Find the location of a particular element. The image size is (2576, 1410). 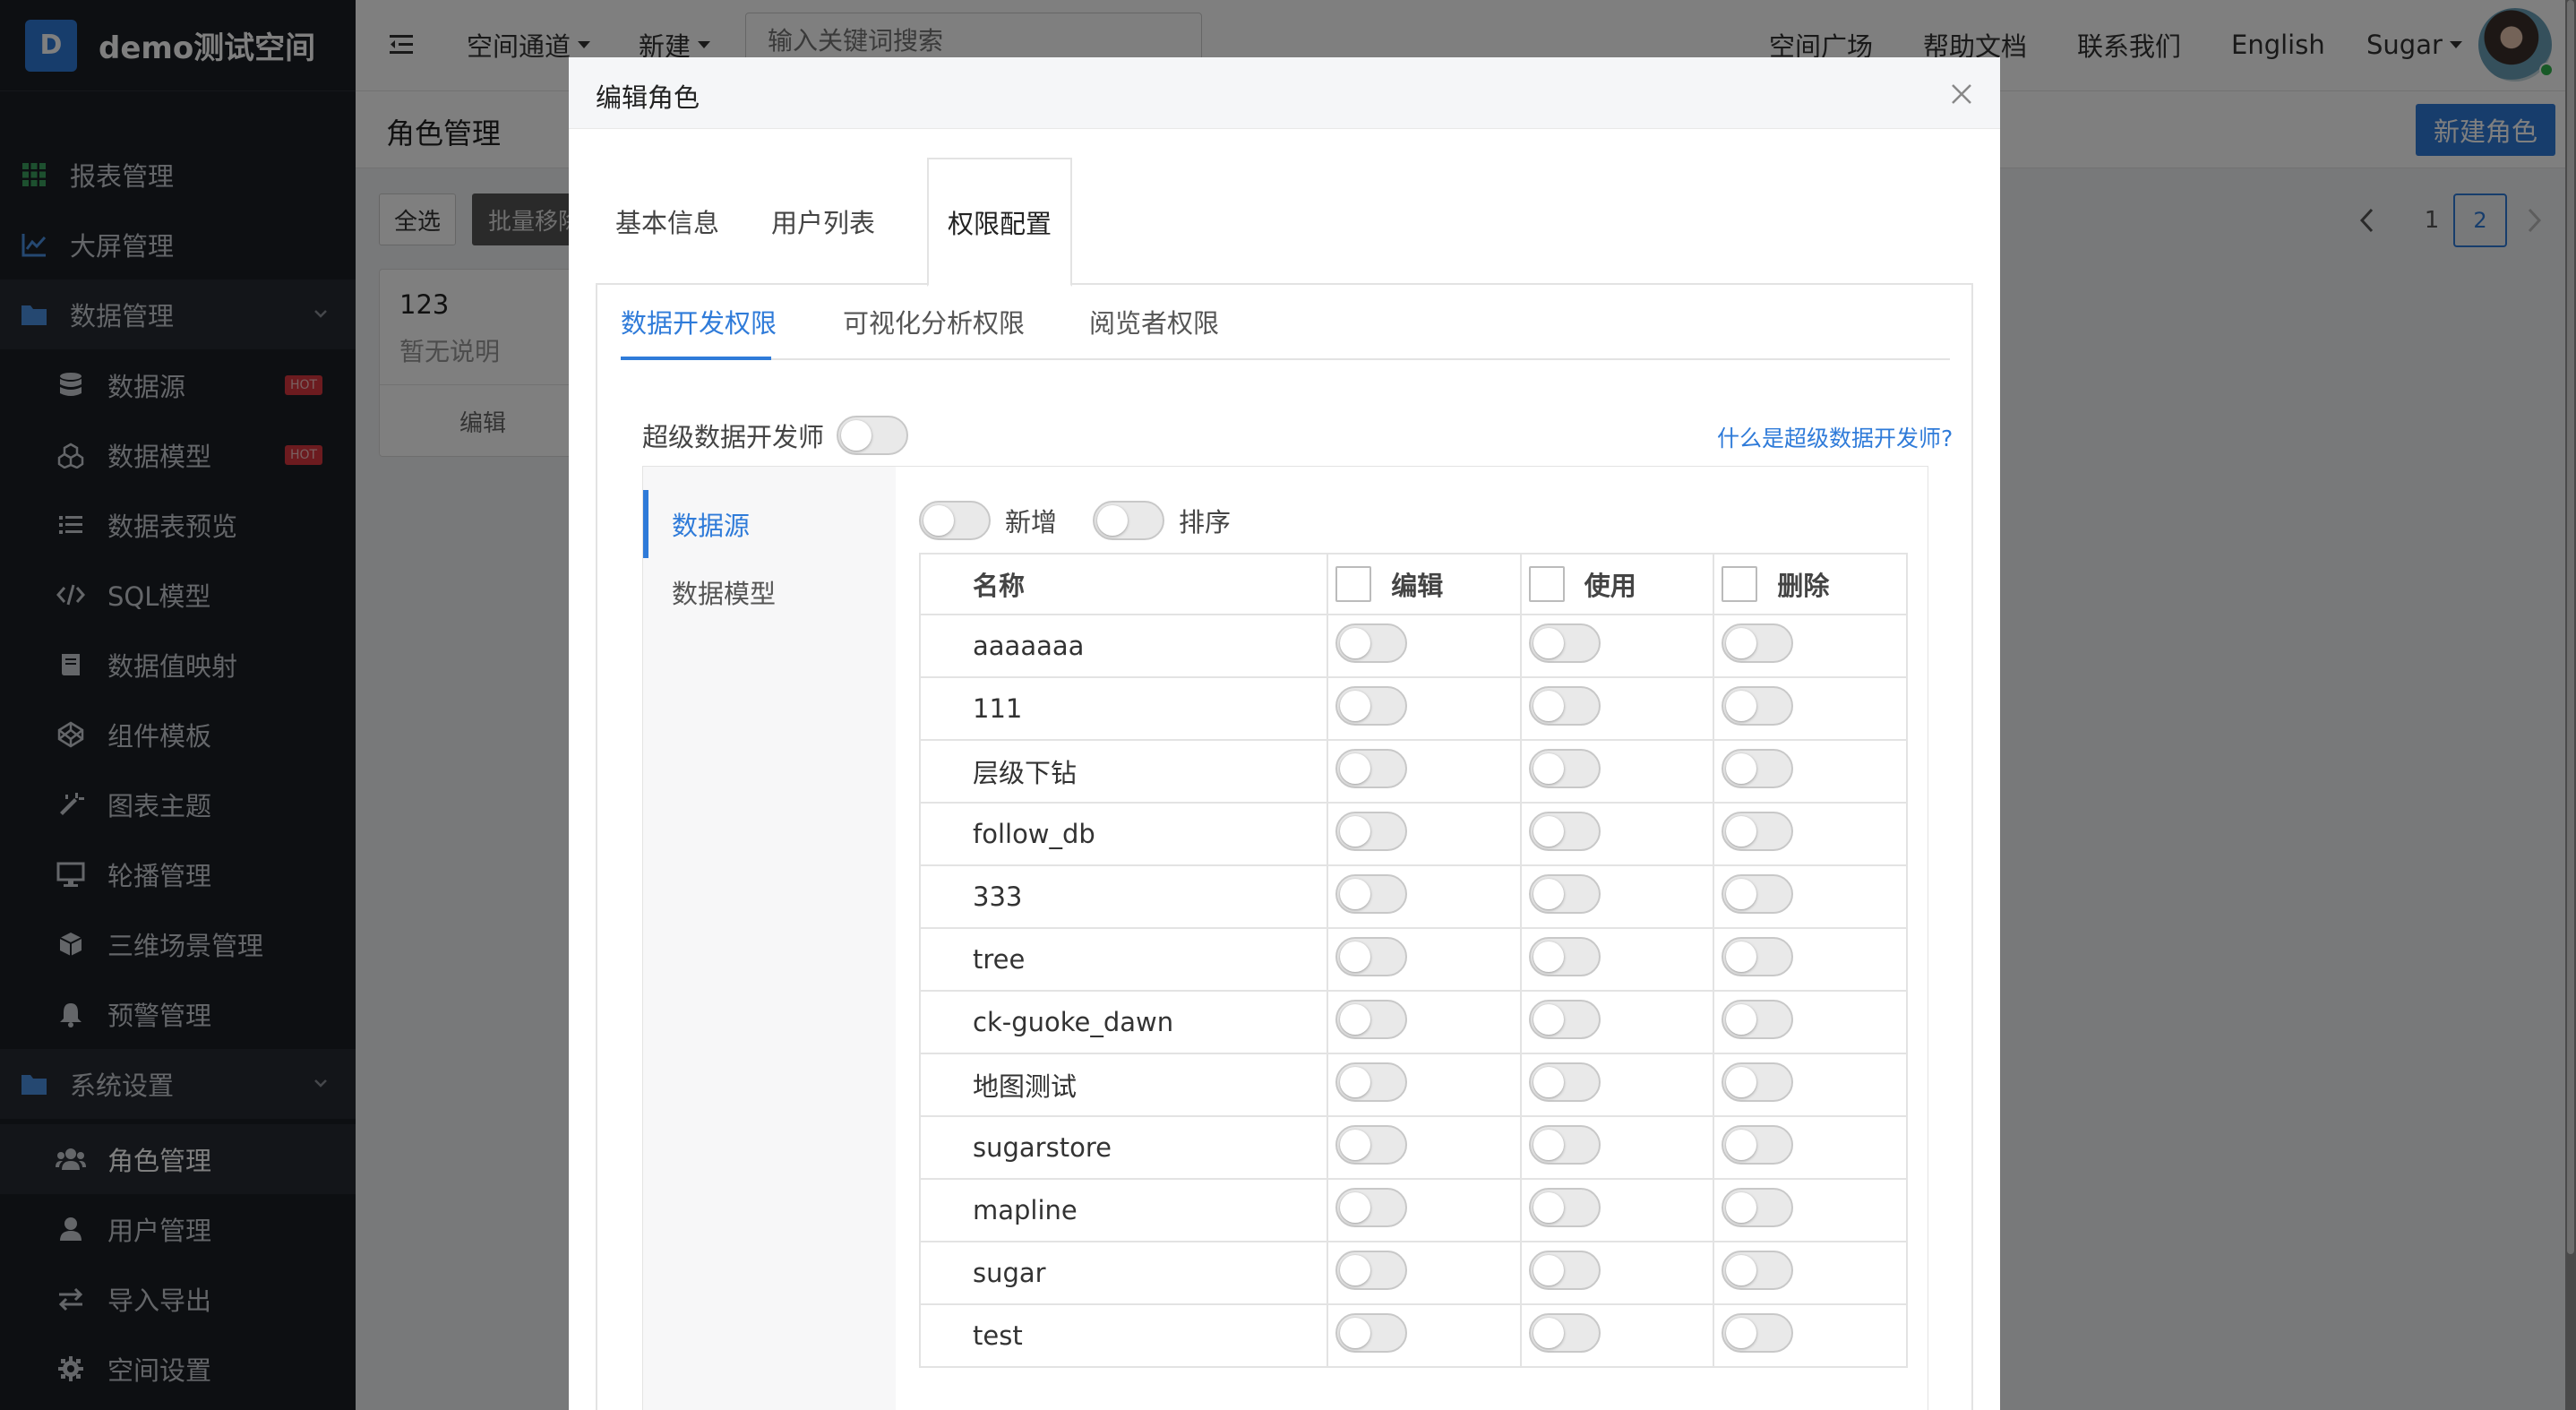

subtab-data-dev: 数据开发权限 is located at coordinates (699, 321).